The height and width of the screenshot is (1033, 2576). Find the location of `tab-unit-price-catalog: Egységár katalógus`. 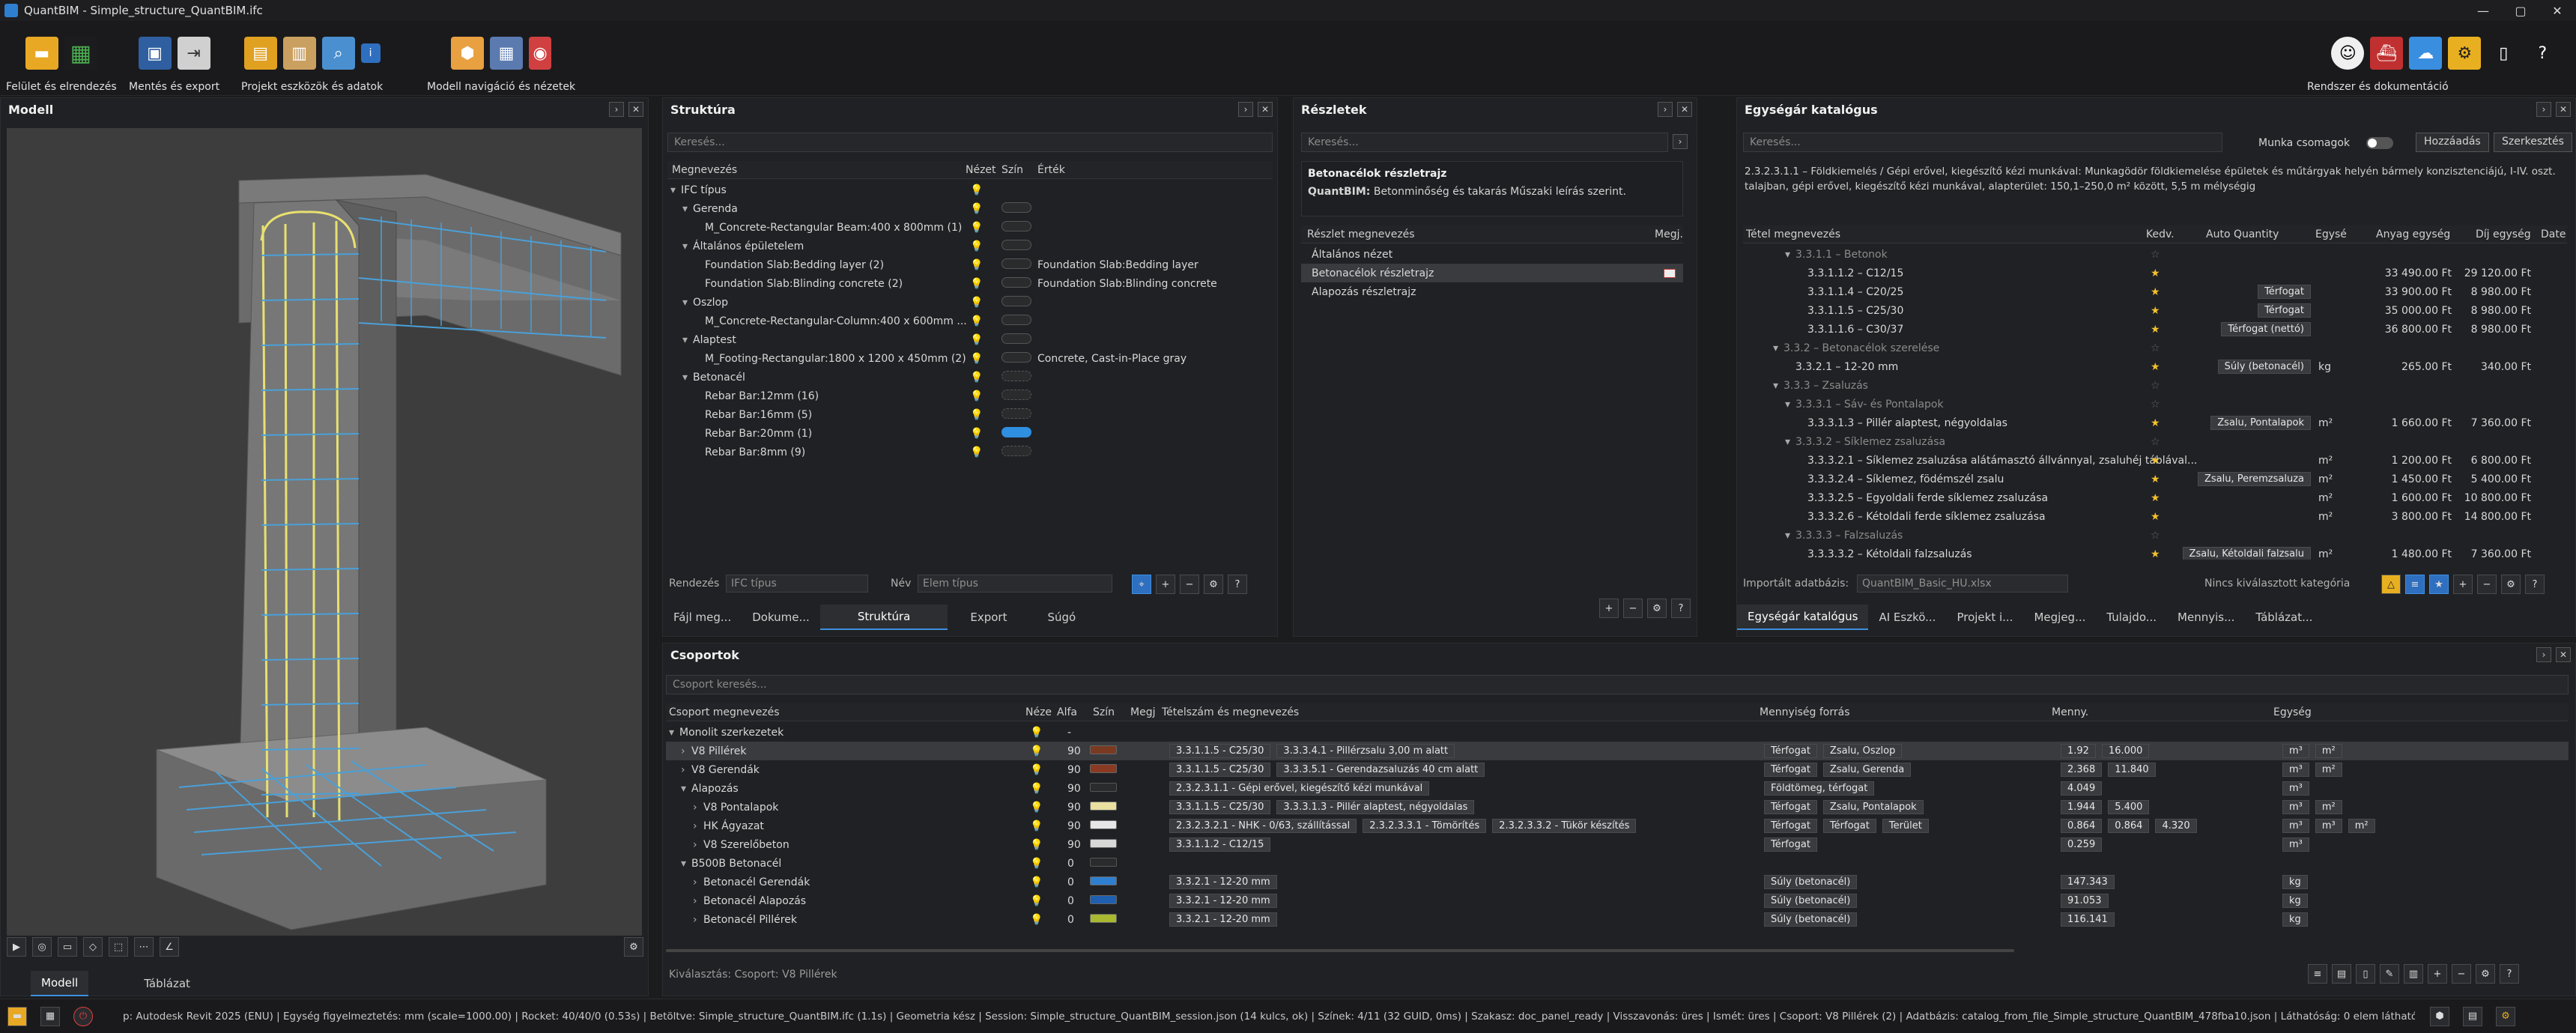

tab-unit-price-catalog: Egységár katalógus is located at coordinates (1803, 617).